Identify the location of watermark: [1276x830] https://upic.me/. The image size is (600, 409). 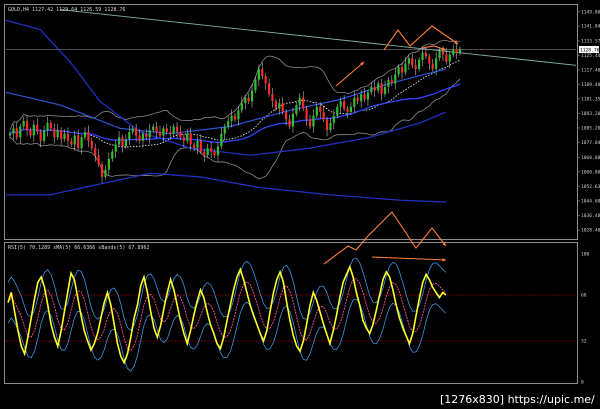
(517, 399).